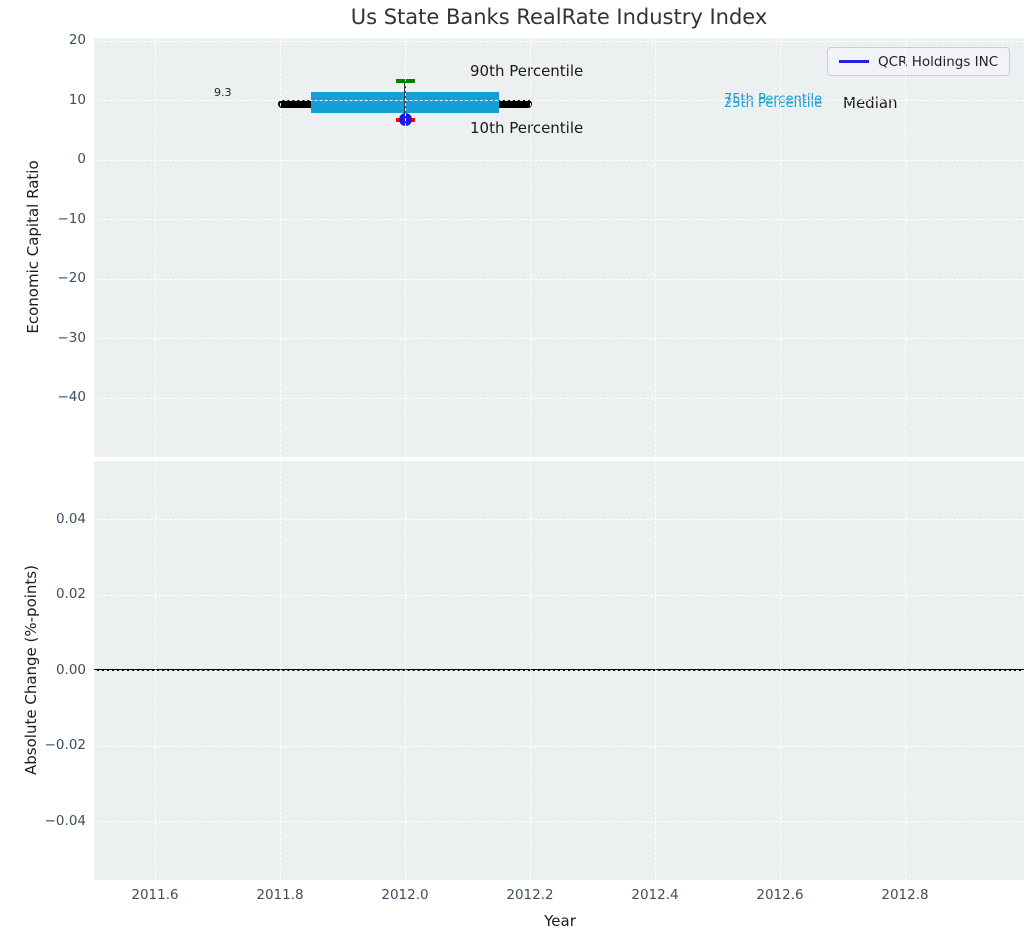 The height and width of the screenshot is (942, 1034). What do you see at coordinates (65, 745) in the screenshot?
I see `y-tick-label: −0.02` at bounding box center [65, 745].